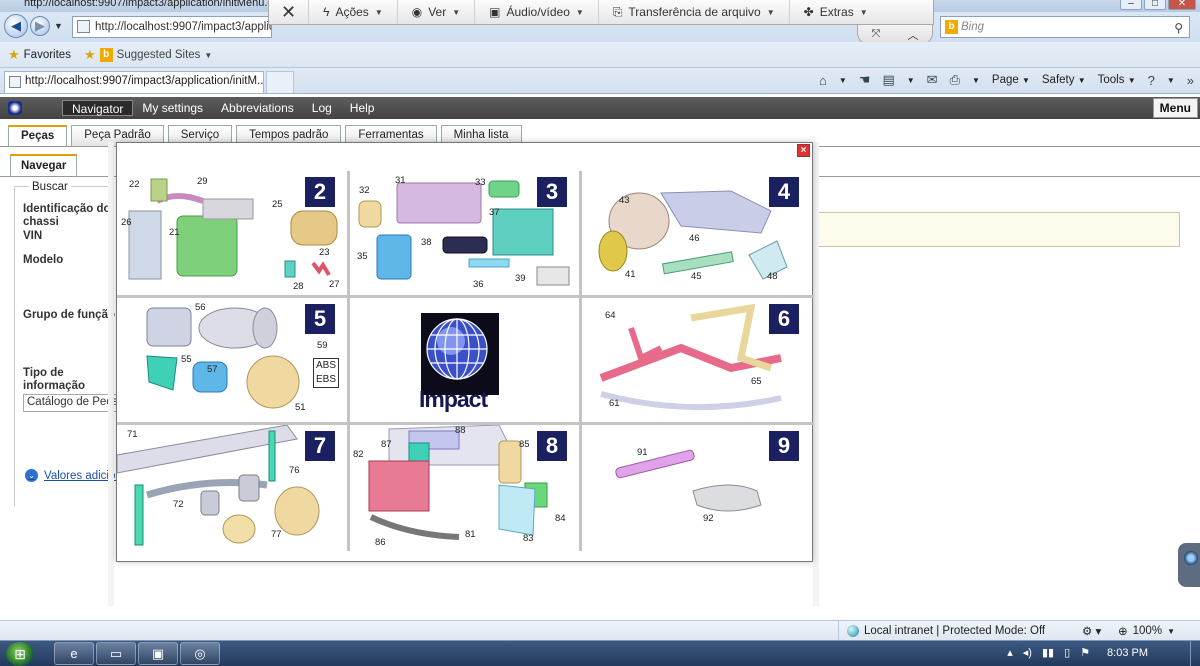  What do you see at coordinates (111, 374) in the screenshot?
I see `modal-gutter-left` at bounding box center [111, 374].